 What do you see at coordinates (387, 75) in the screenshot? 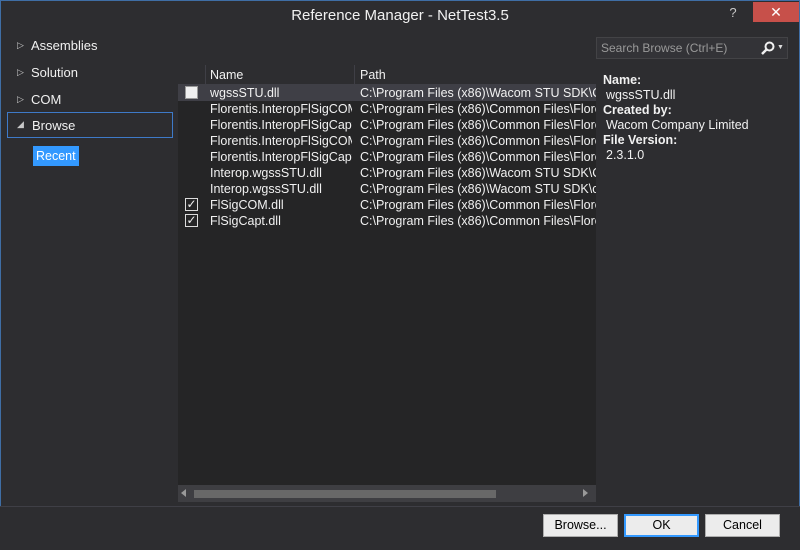
I see `grid-header: Name Path` at bounding box center [387, 75].